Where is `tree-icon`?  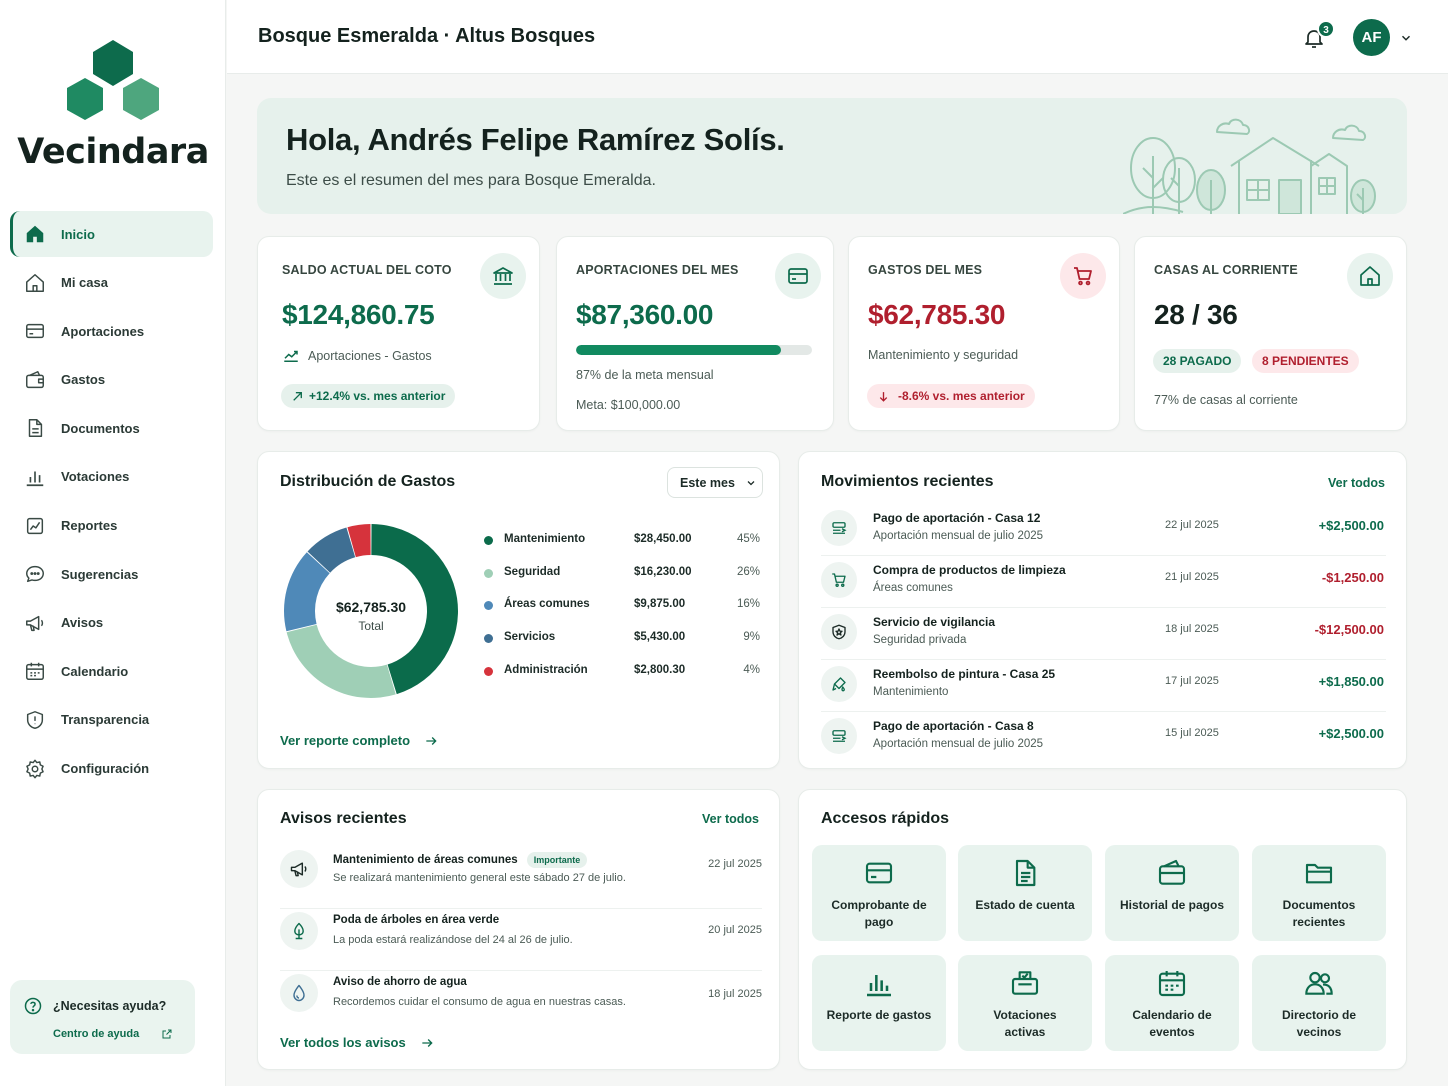 tree-icon is located at coordinates (299, 931).